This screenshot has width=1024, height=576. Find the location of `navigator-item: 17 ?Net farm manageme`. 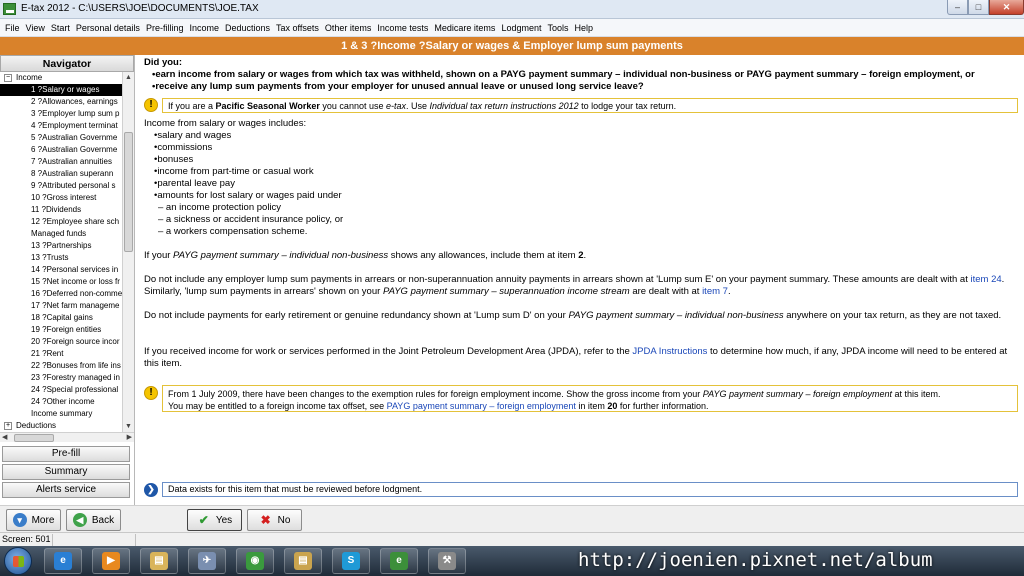

navigator-item: 17 ?Net farm manageme is located at coordinates (61, 306).